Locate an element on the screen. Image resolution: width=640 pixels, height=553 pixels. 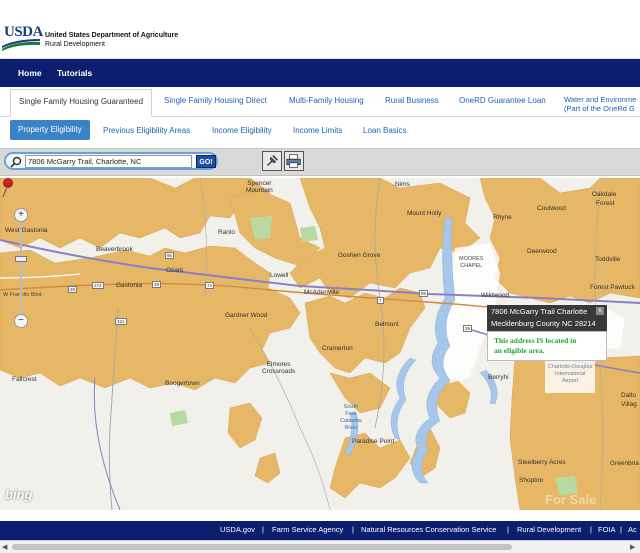
search-icon is located at coordinates (16, 162).